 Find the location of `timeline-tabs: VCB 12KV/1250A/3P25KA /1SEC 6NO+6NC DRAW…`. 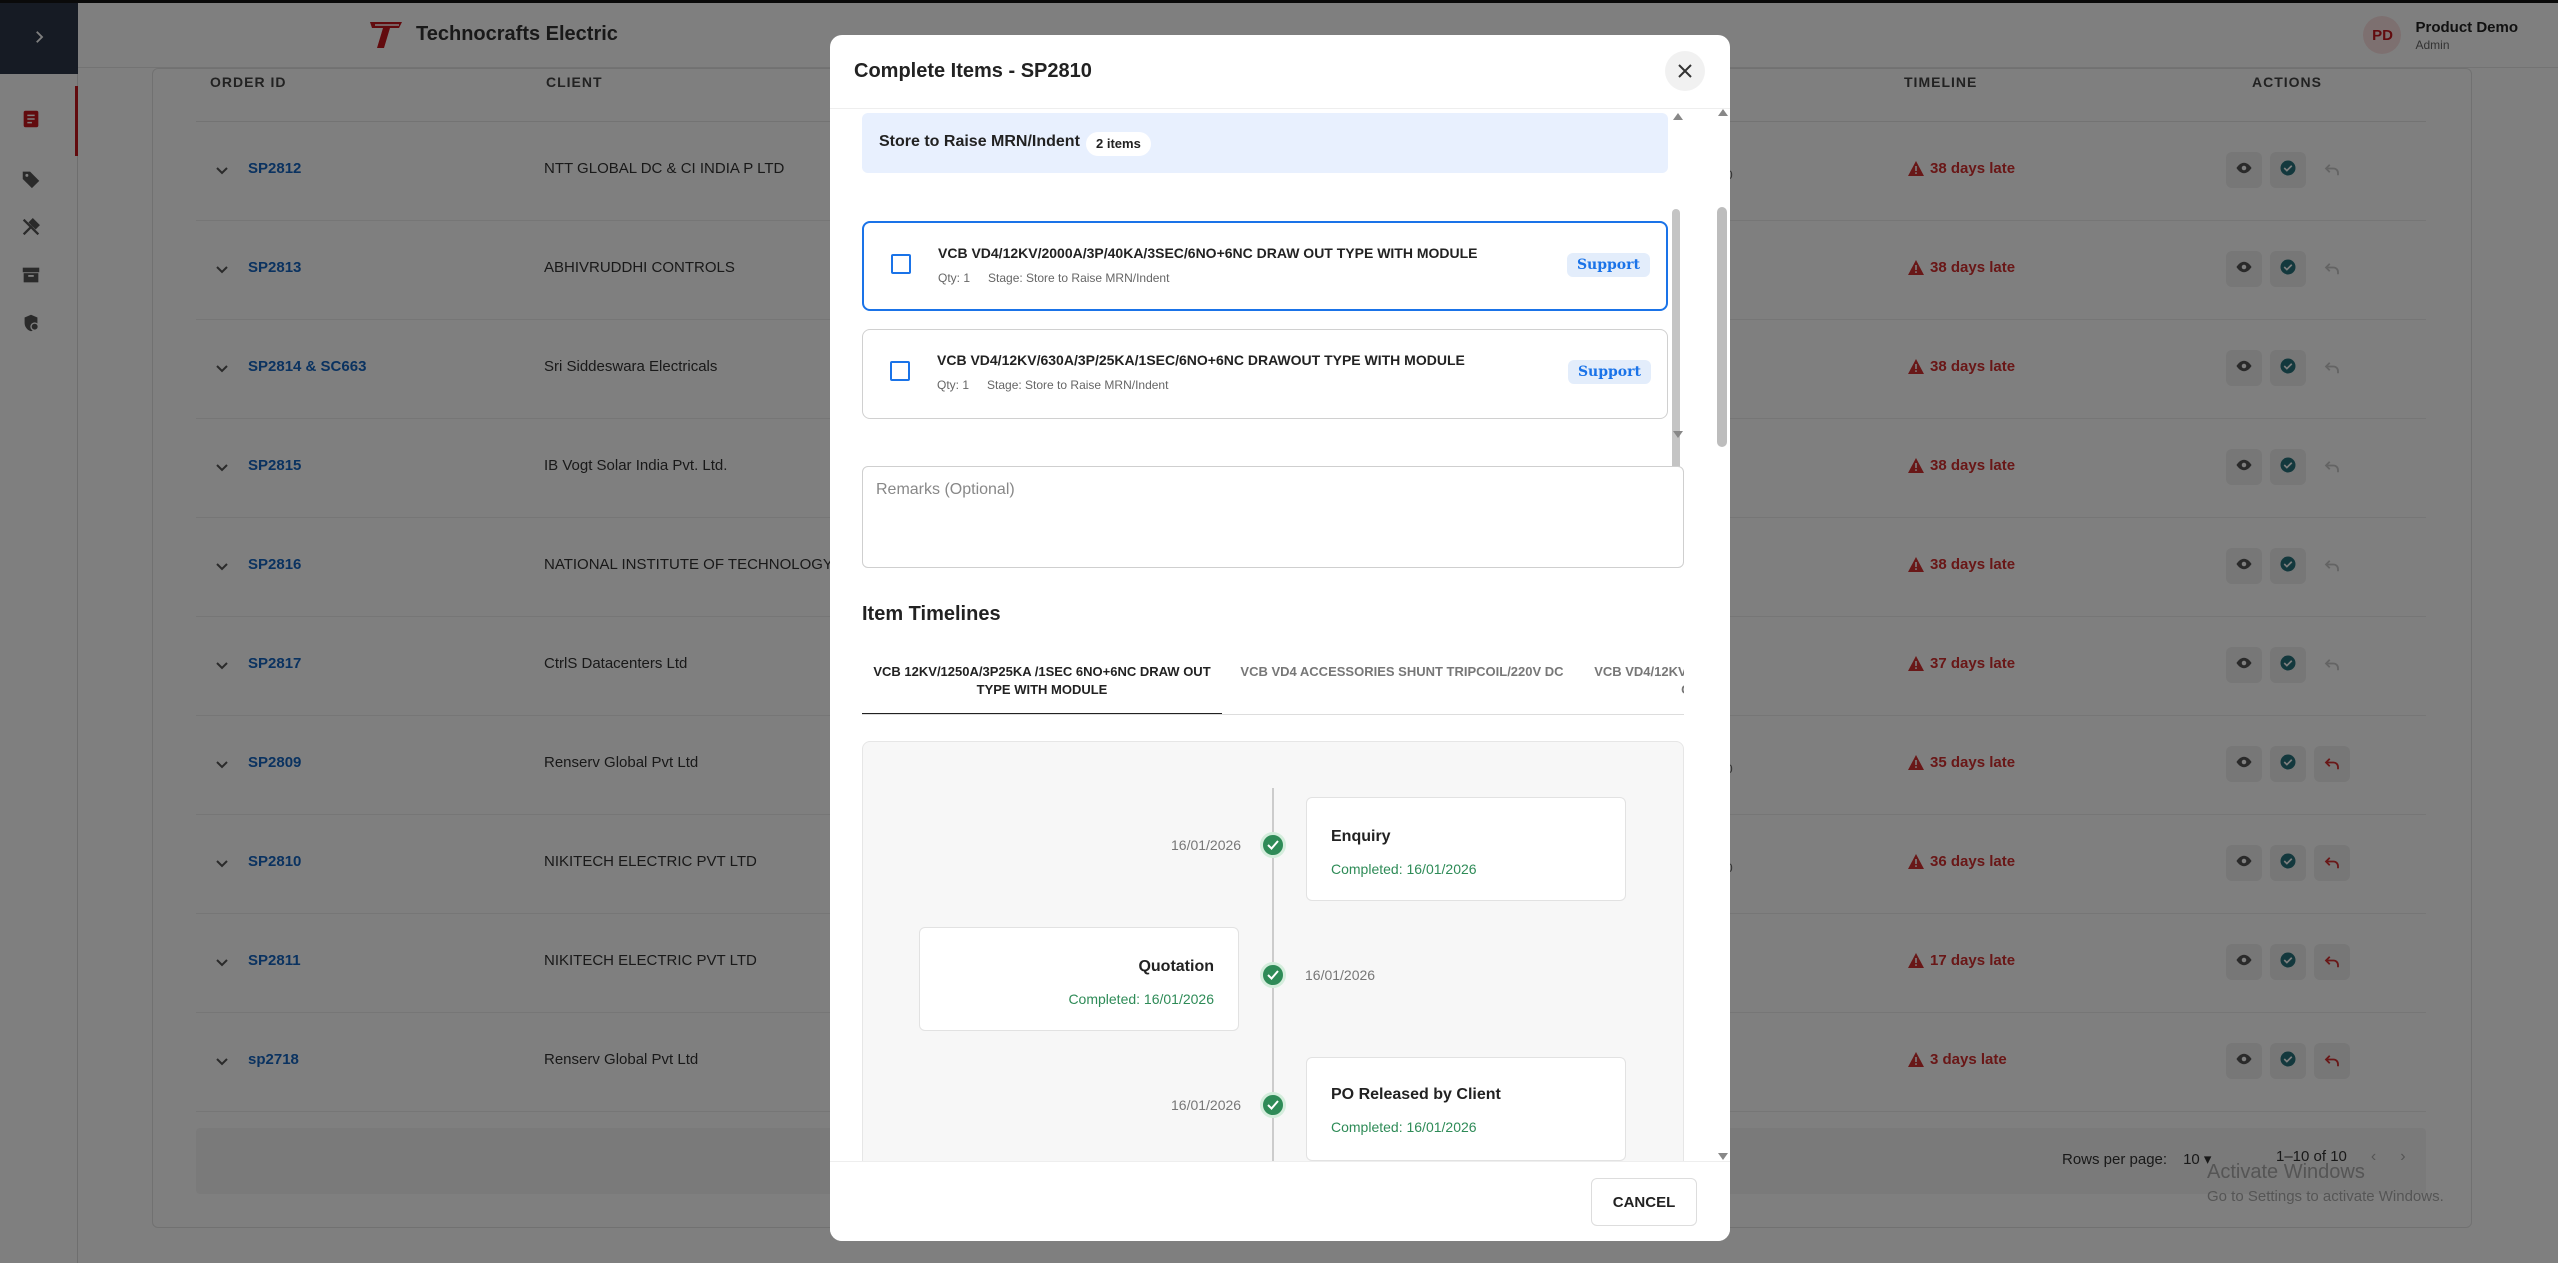

timeline-tabs: VCB 12KV/1250A/3P25KA /1SEC 6NO+6NC DRAW… is located at coordinates (1273, 685).